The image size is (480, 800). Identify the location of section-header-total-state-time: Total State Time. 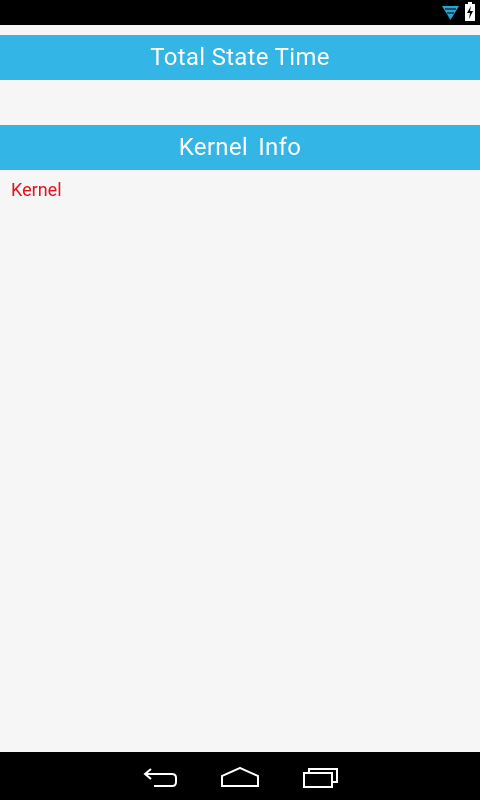
(240, 57).